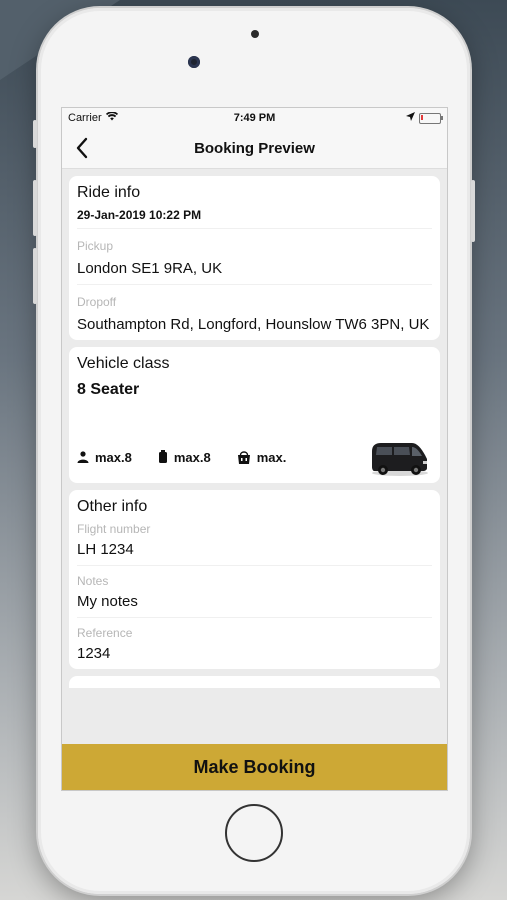 The width and height of the screenshot is (507, 900). What do you see at coordinates (97, 302) in the screenshot?
I see `dropoff-label: Dropoff` at bounding box center [97, 302].